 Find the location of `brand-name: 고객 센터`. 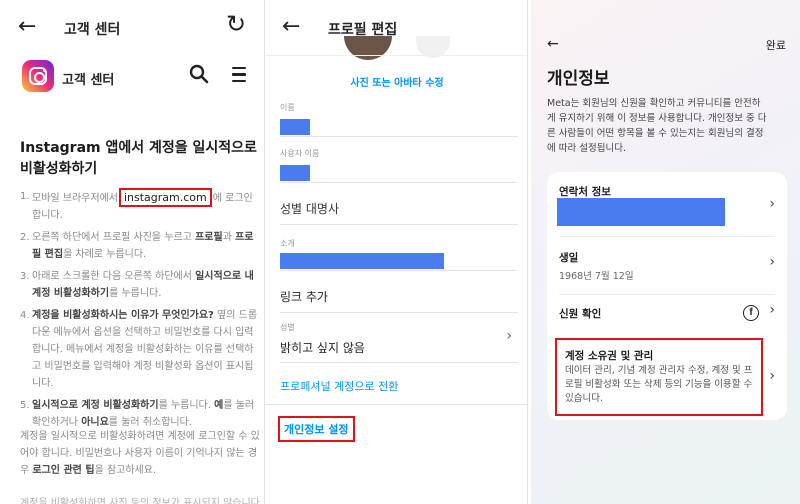

brand-name: 고객 센터 is located at coordinates (88, 80).